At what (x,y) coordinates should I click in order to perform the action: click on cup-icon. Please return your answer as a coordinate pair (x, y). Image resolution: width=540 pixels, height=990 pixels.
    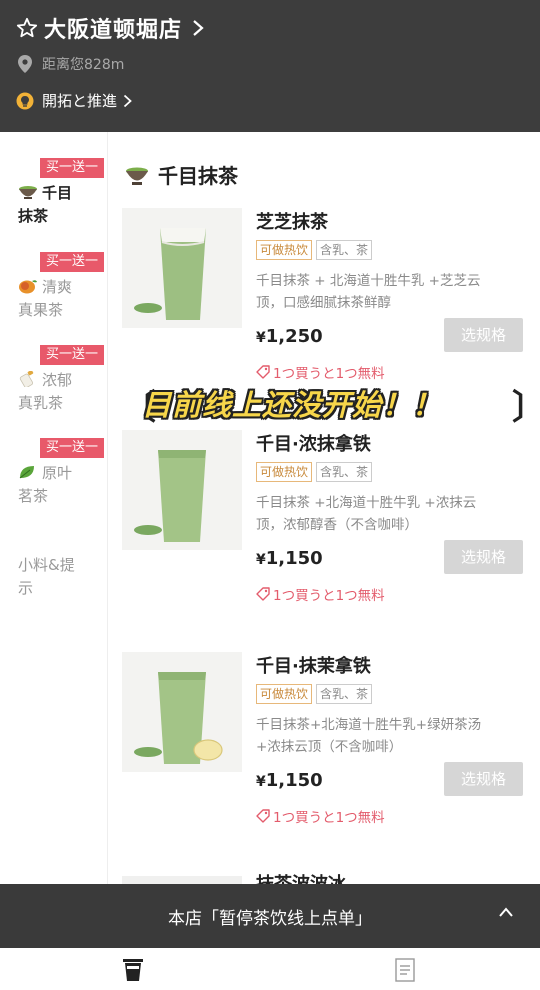
    Looking at the image, I should click on (133, 970).